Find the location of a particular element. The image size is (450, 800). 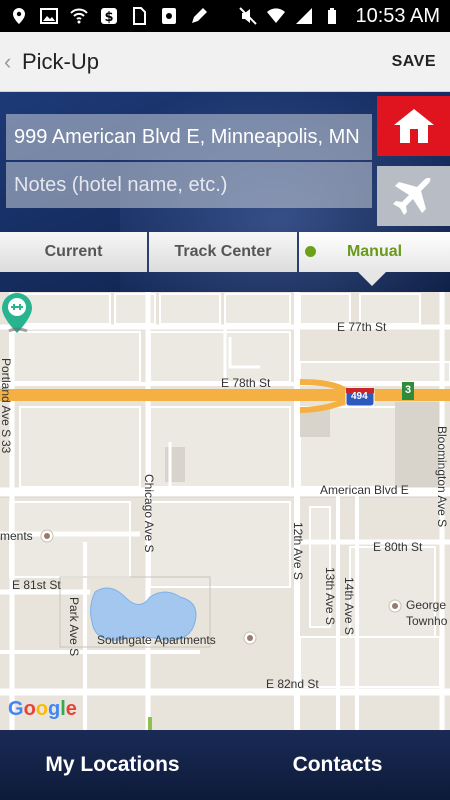

map-label: American Blvd E is located at coordinates (364, 490).